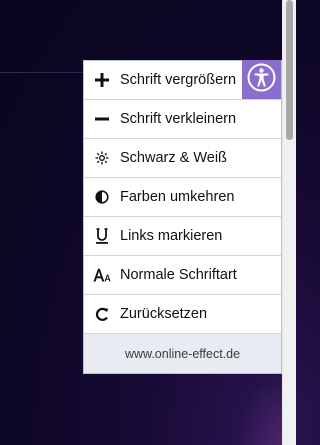 This screenshot has height=445, width=320. What do you see at coordinates (102, 236) in the screenshot?
I see `underline-icon` at bounding box center [102, 236].